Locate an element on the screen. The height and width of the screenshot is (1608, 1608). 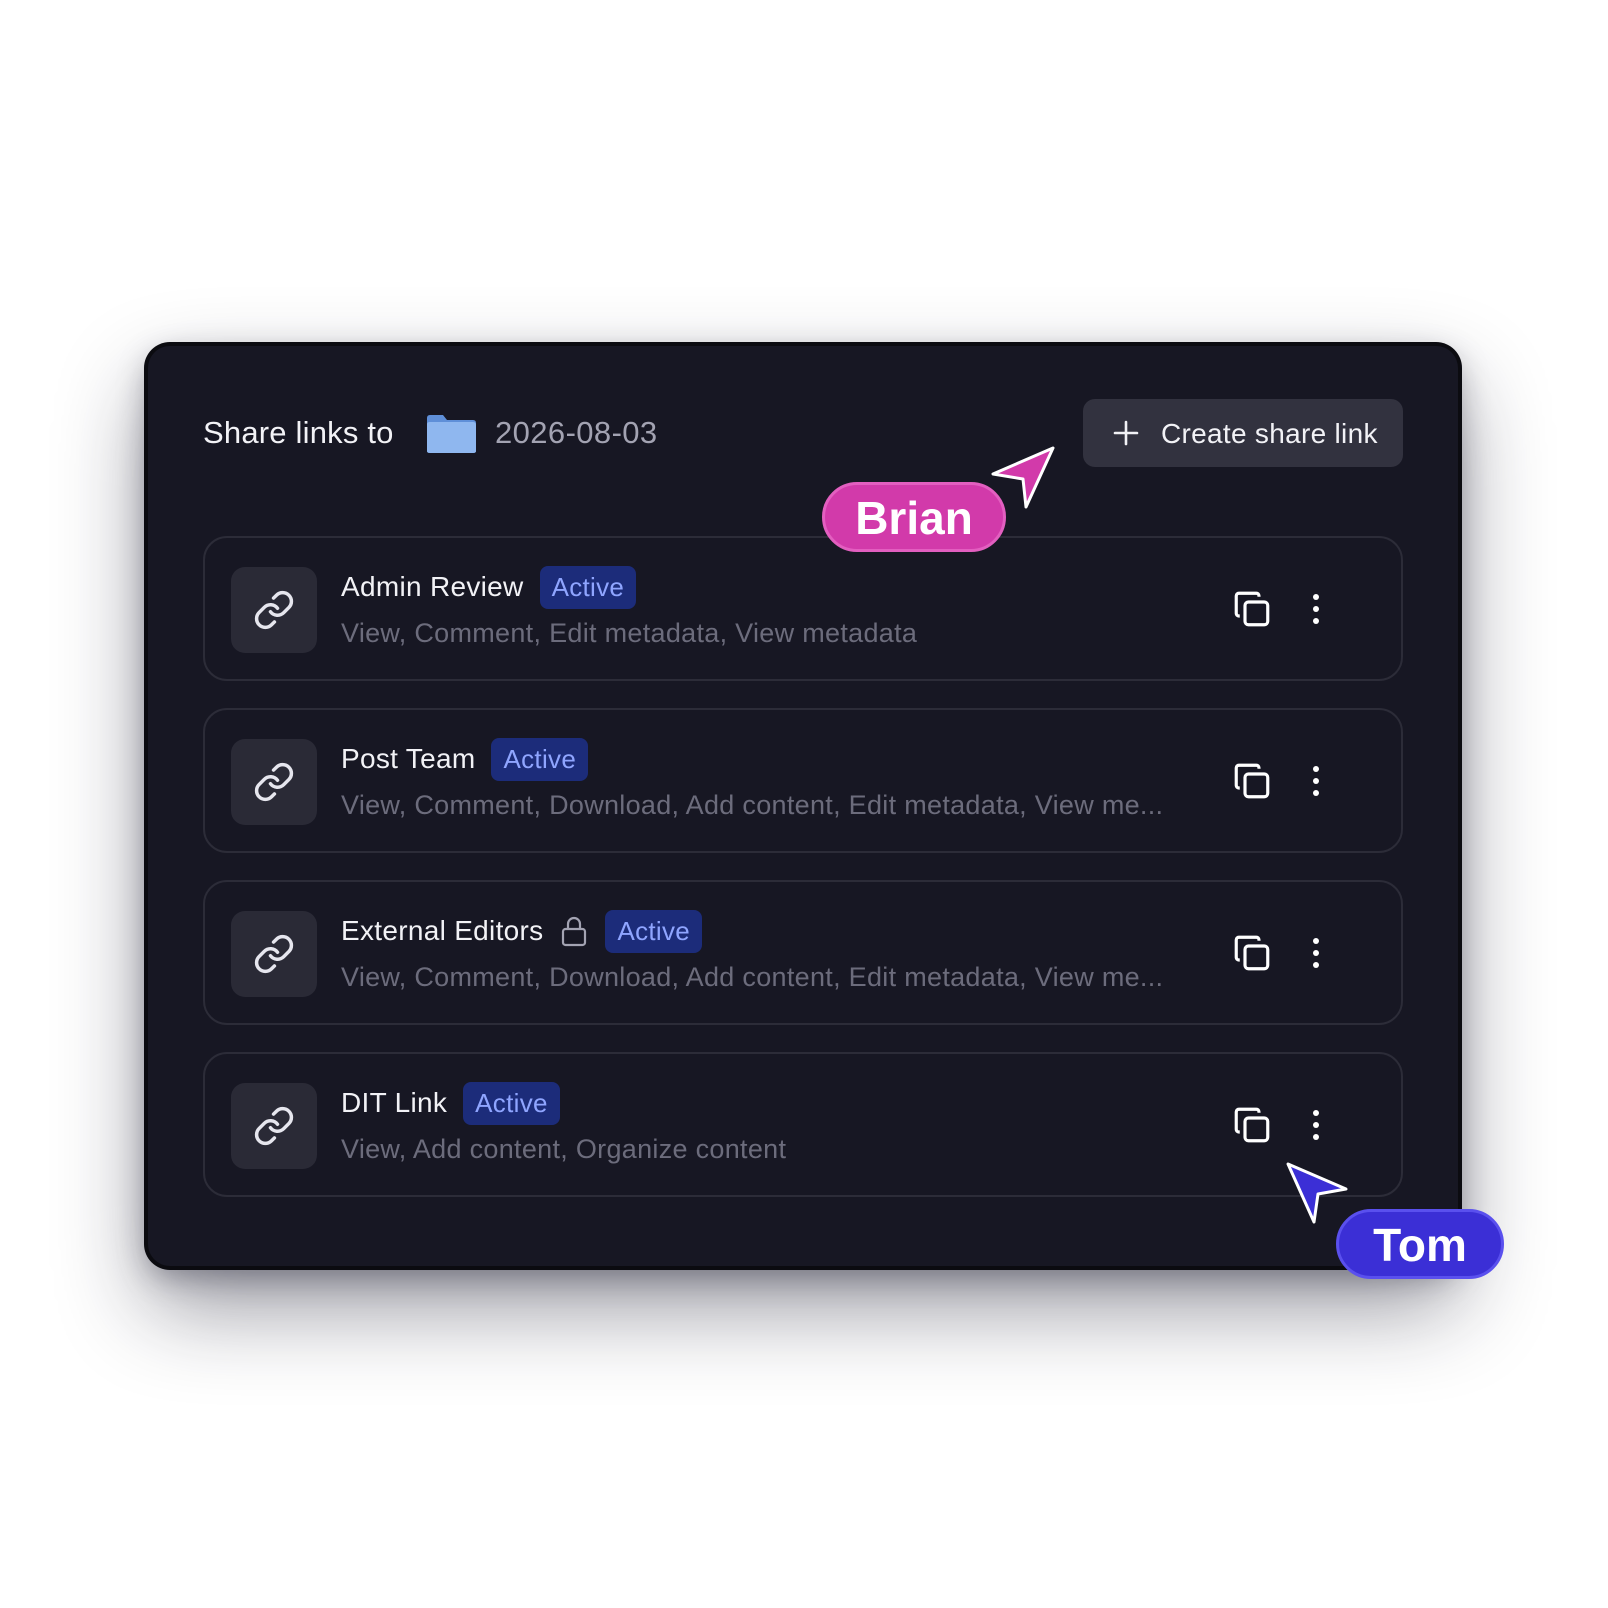
share-link-name-row: Post Team Active is located at coordinates (465, 759).